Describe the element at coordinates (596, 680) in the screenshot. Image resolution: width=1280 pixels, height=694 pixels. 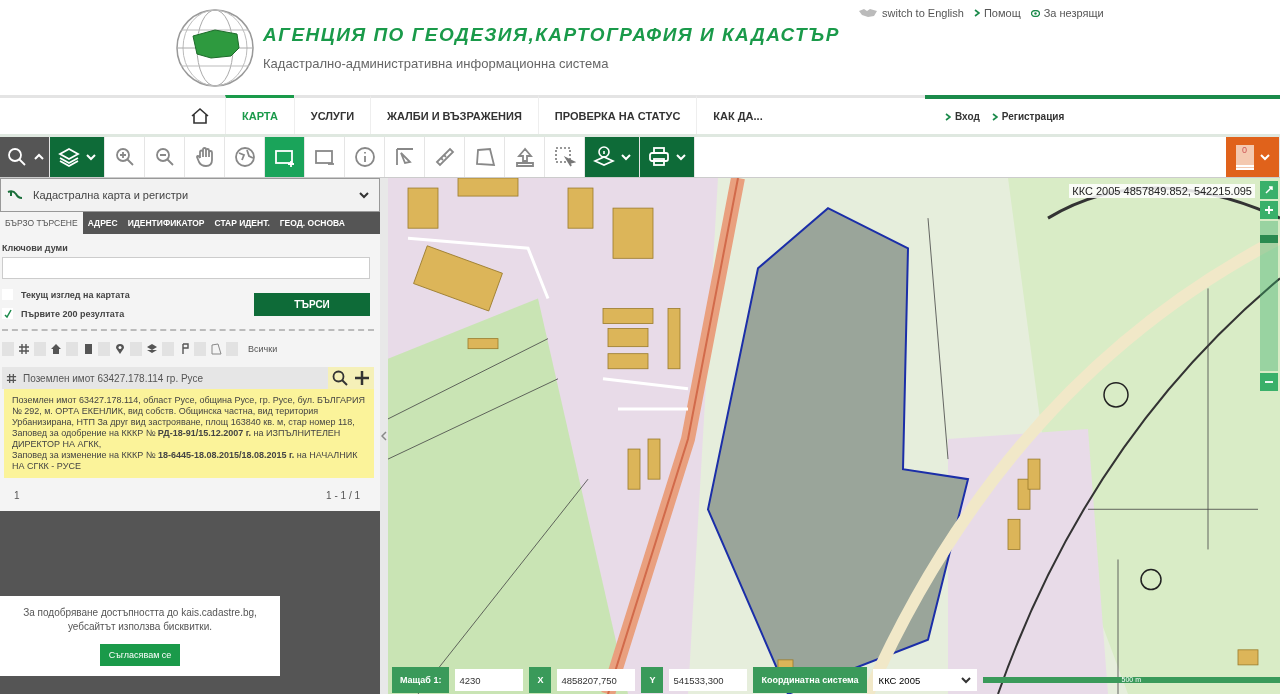
I see `x-coordinate-input: 4858207,750` at that location.